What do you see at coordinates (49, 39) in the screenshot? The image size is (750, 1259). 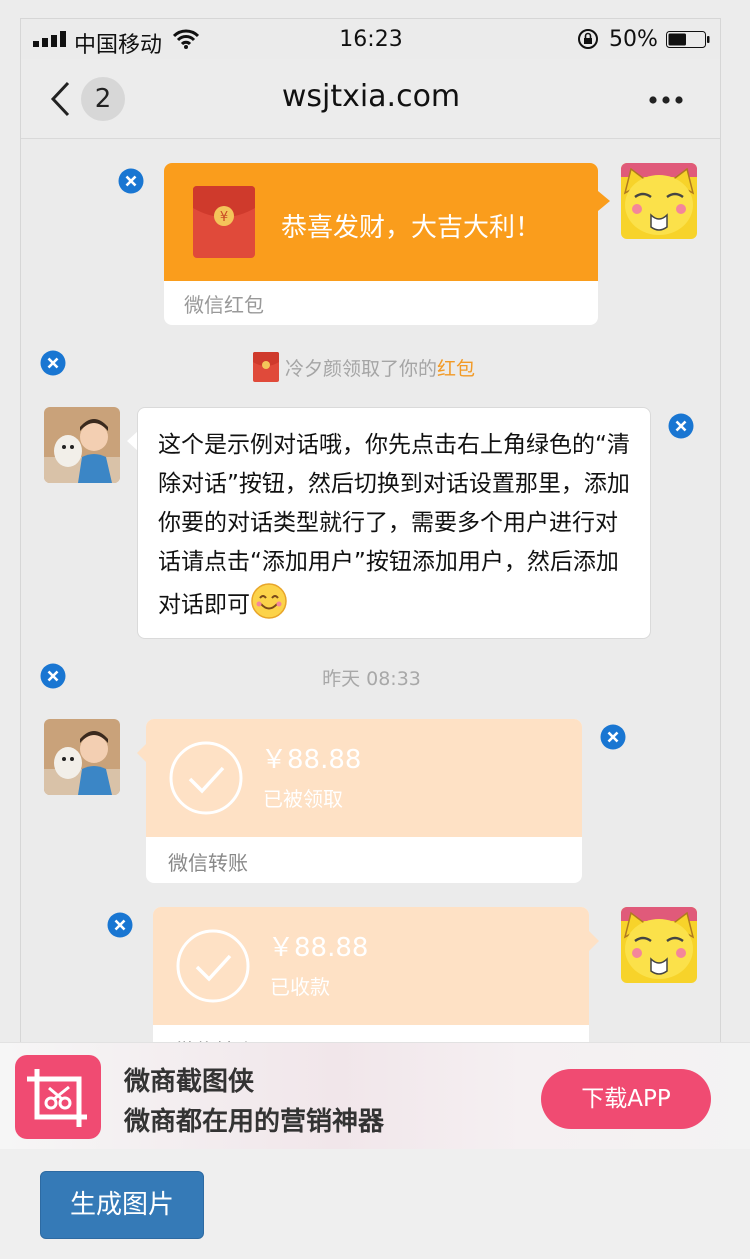 I see `signal-icon` at bounding box center [49, 39].